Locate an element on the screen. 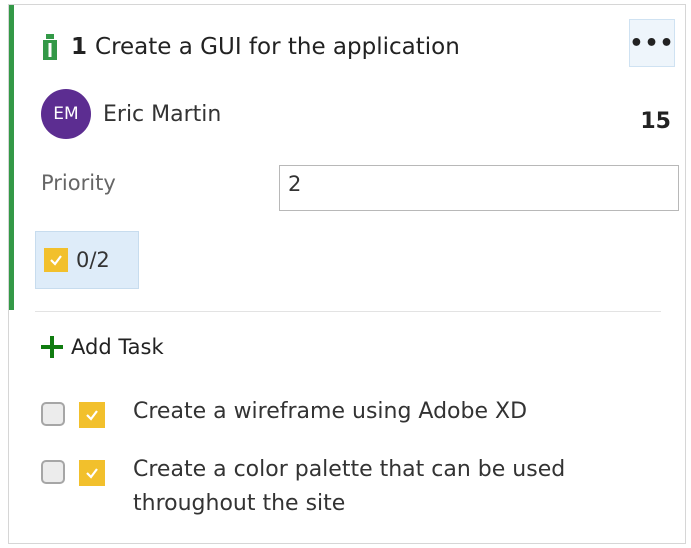 This screenshot has height=548, width=691. task-progress-toggle: 0/2 is located at coordinates (87, 260).